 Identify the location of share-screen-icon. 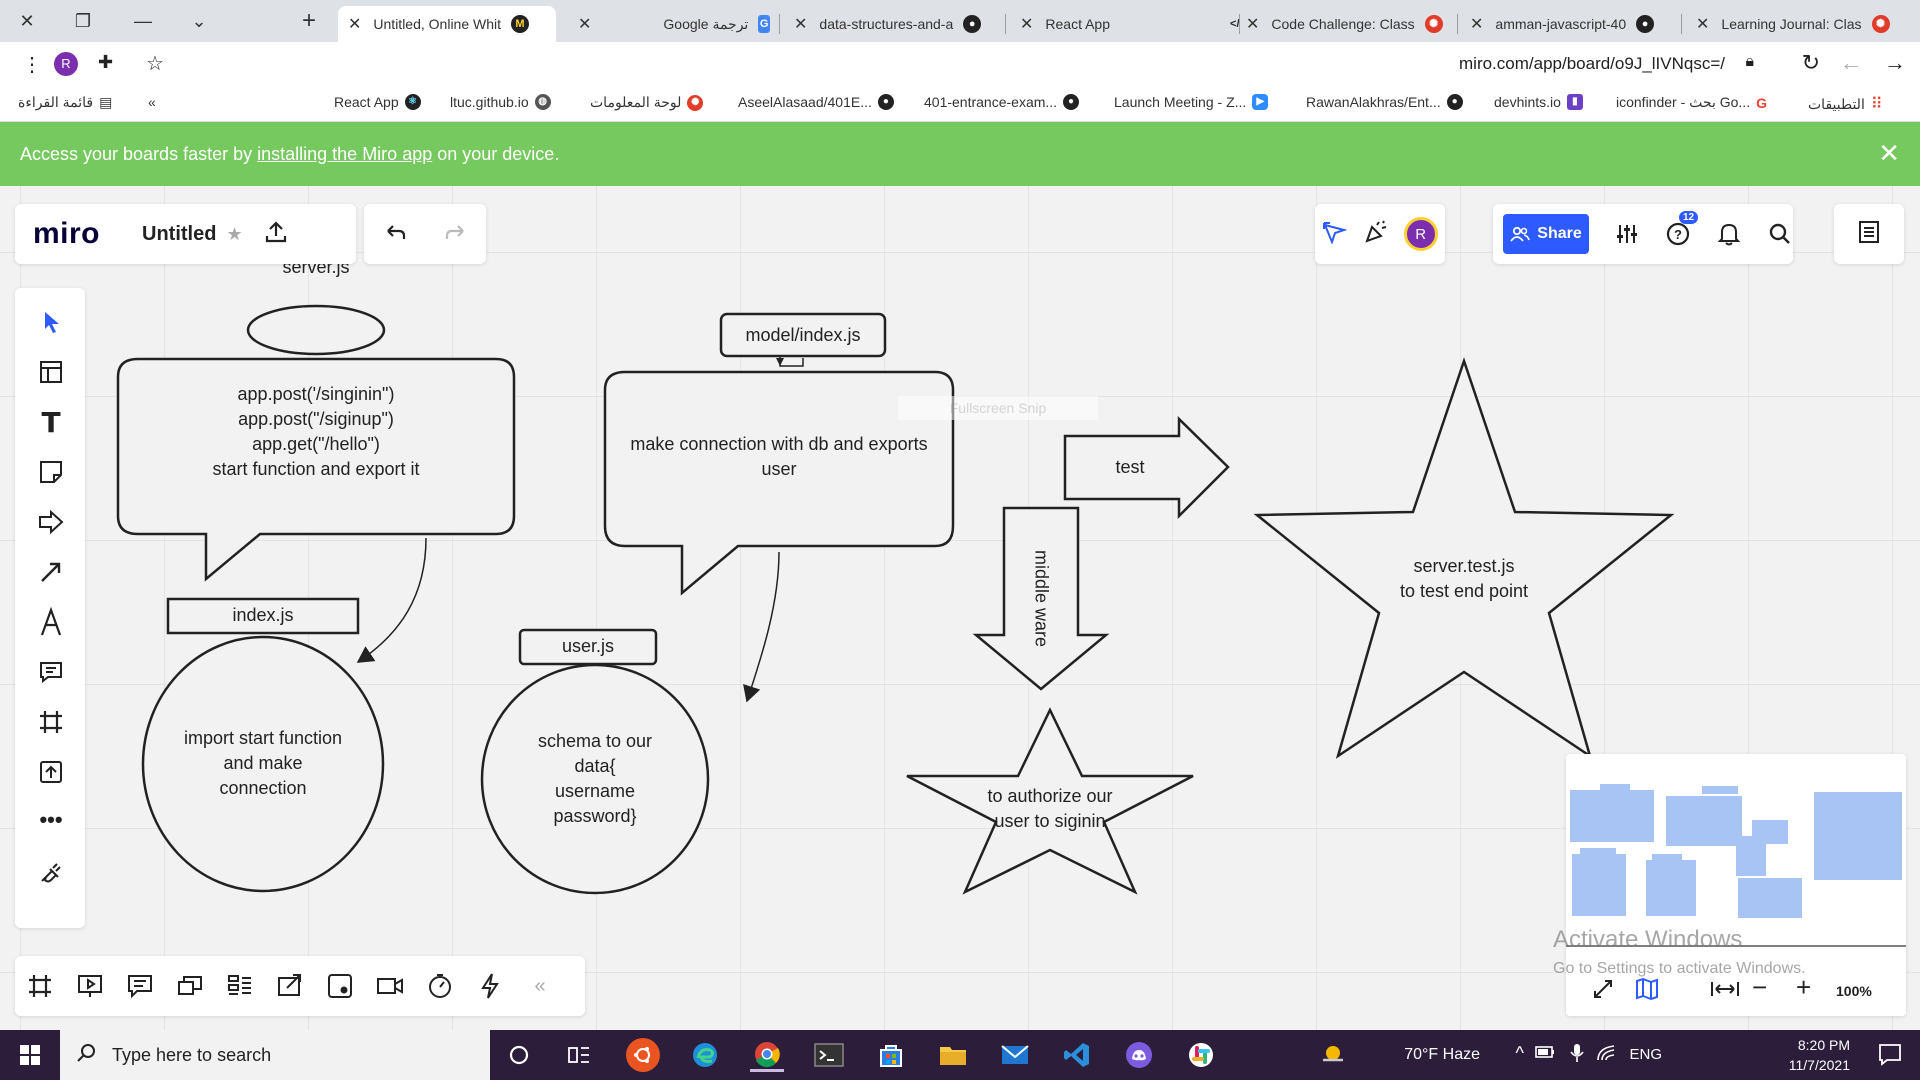
(290, 986).